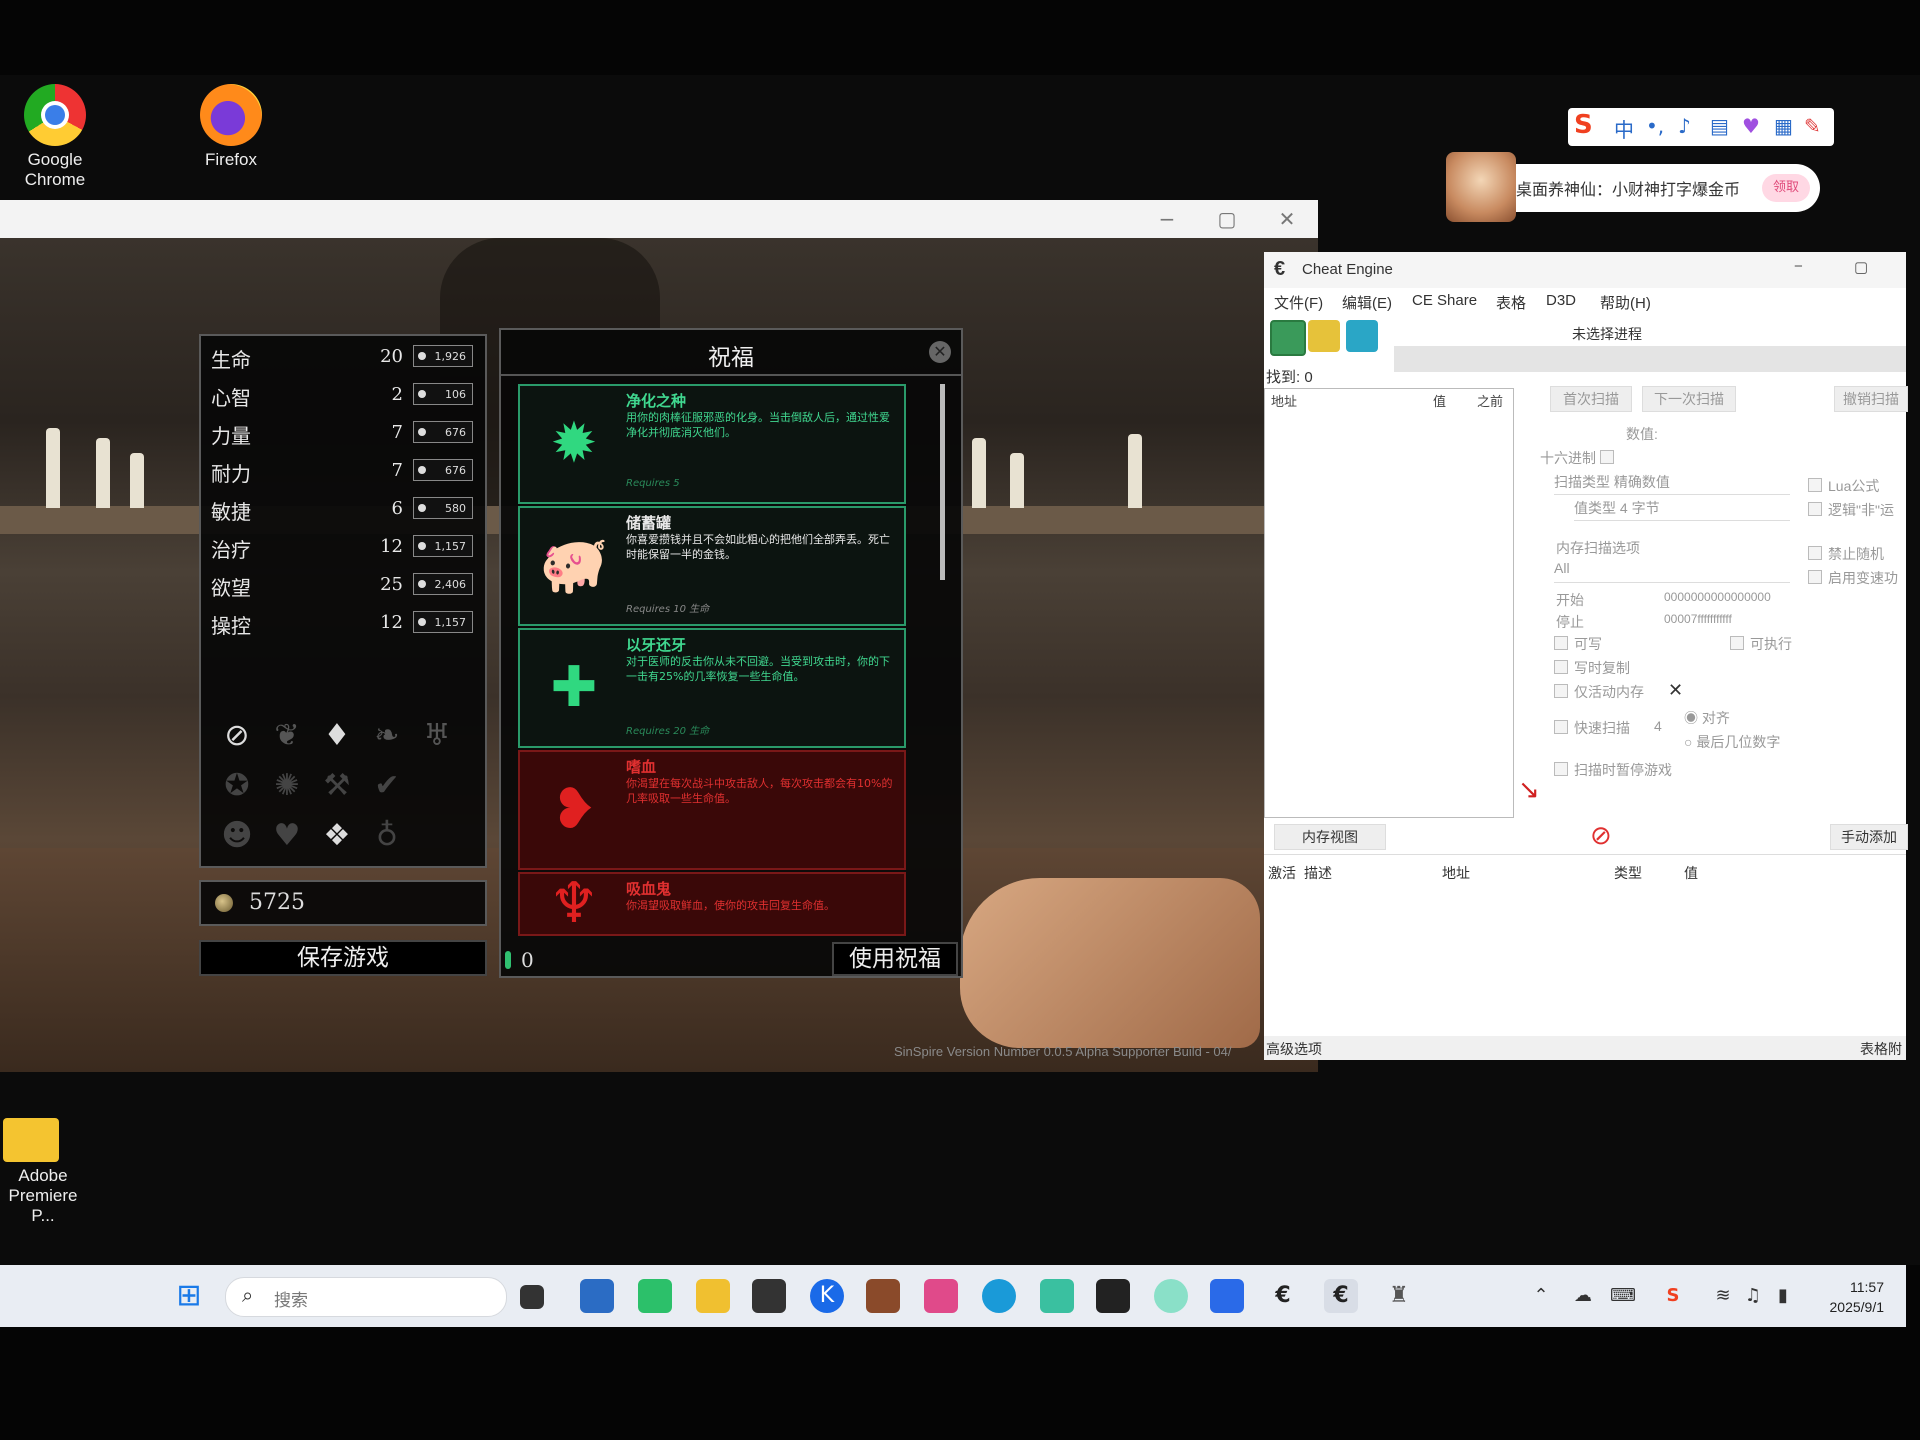 Image resolution: width=1920 pixels, height=1440 pixels. I want to click on seed-trait-icon: ⊘, so click(237, 736).